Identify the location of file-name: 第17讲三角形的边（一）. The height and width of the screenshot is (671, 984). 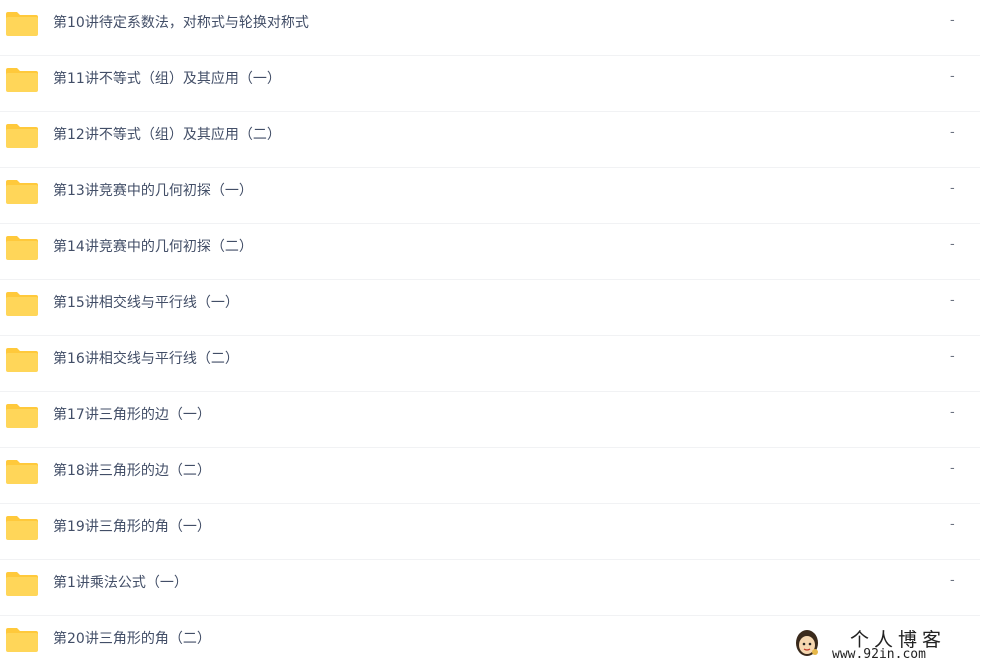
(132, 415).